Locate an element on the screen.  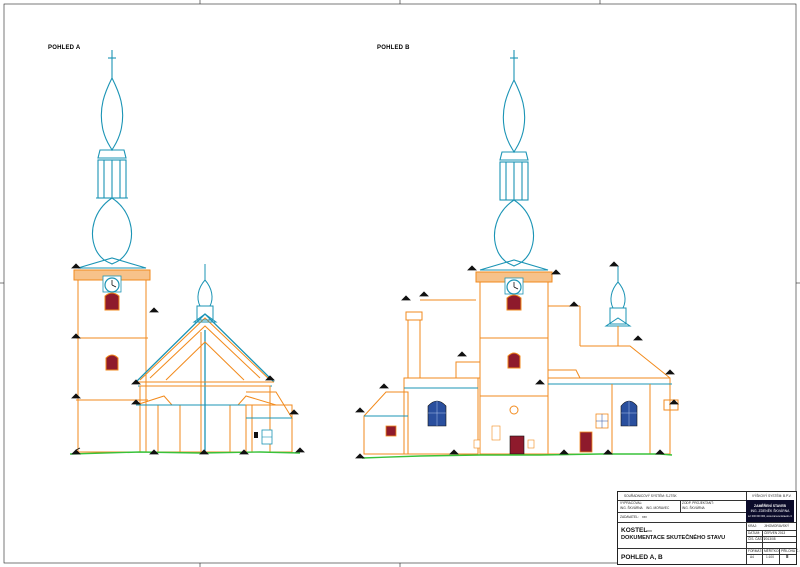
side-windows-a is located at coordinates (263, 437).